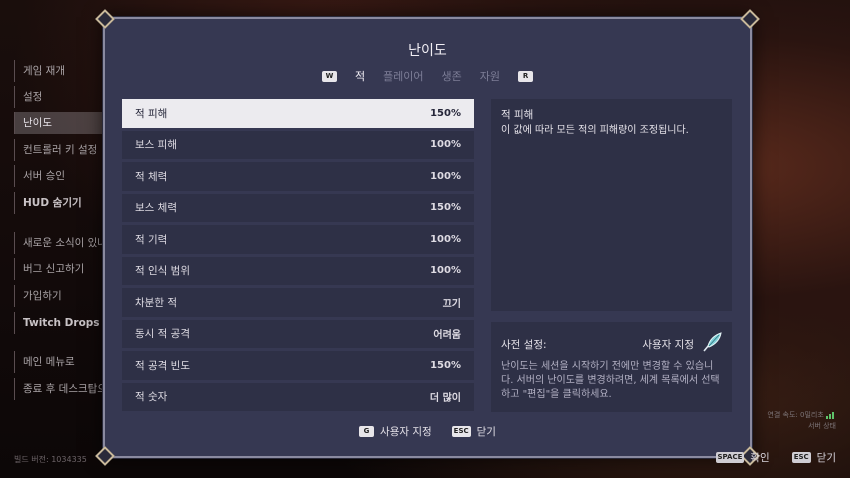 This screenshot has height=478, width=850. What do you see at coordinates (403, 76) in the screenshot?
I see `tab-player: 플레이어` at bounding box center [403, 76].